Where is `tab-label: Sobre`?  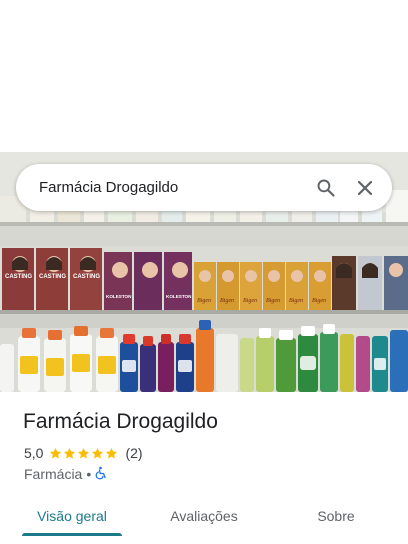
tab-label: Sobre is located at coordinates (336, 516).